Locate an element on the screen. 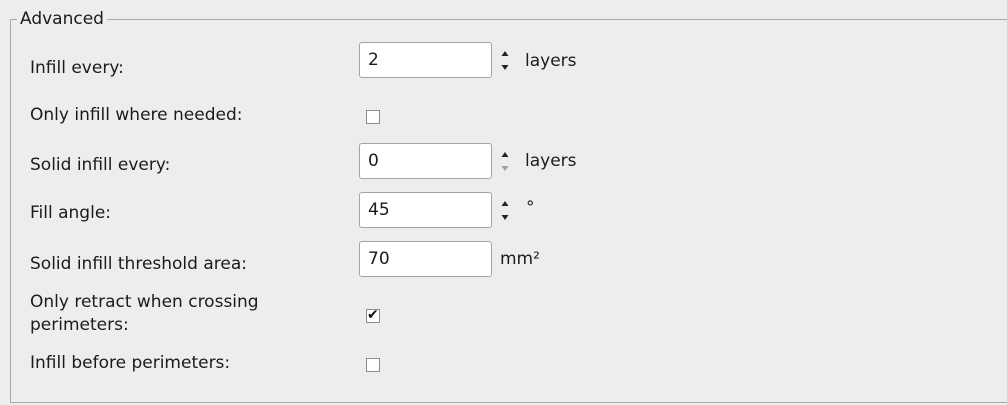 This screenshot has height=405, width=1007. checkmark-icon: ✔ is located at coordinates (373, 315).